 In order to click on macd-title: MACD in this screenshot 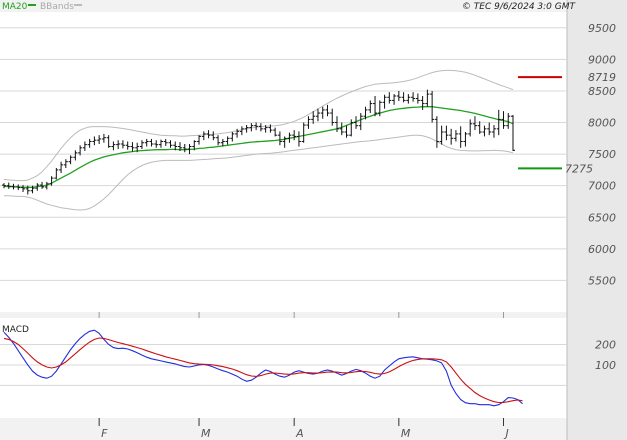, I will do `click(15, 330)`.